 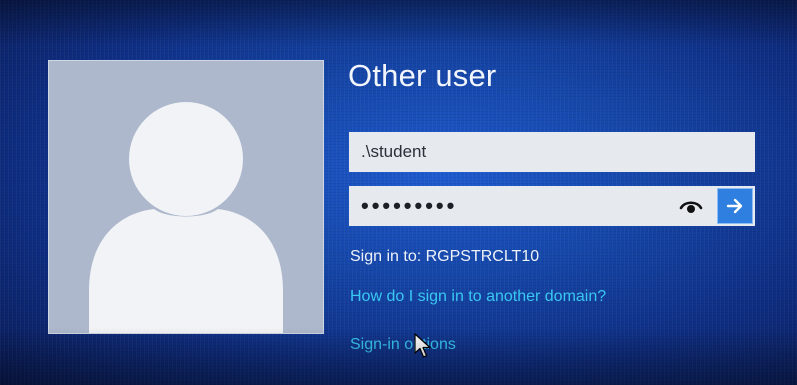 I want to click on user-name-title: Other user, so click(x=422, y=75).